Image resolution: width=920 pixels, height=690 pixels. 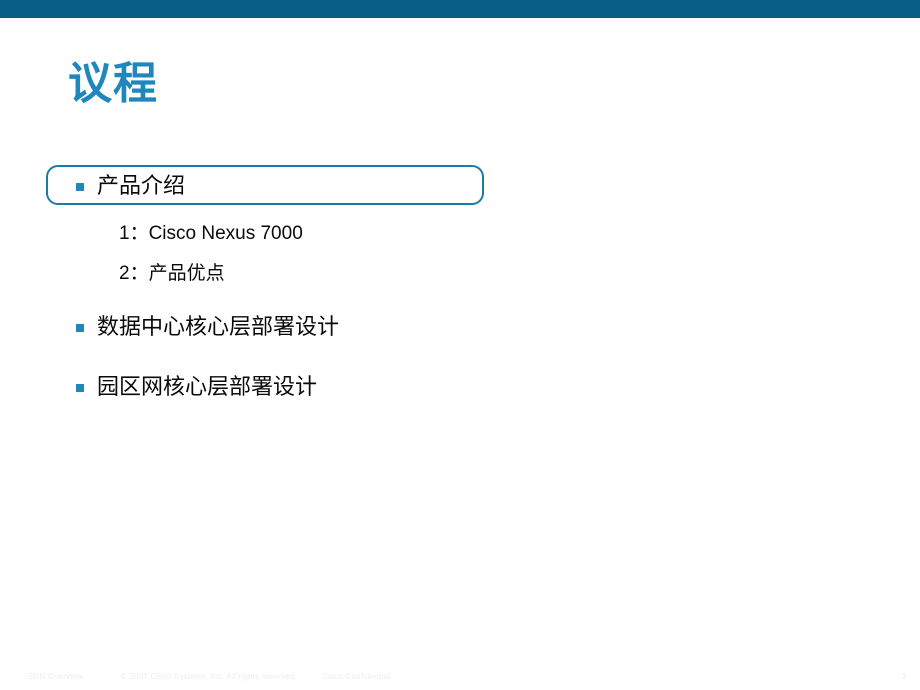 What do you see at coordinates (207, 386) in the screenshot?
I see `agenda-item-label: 园区网核心层部署设计` at bounding box center [207, 386].